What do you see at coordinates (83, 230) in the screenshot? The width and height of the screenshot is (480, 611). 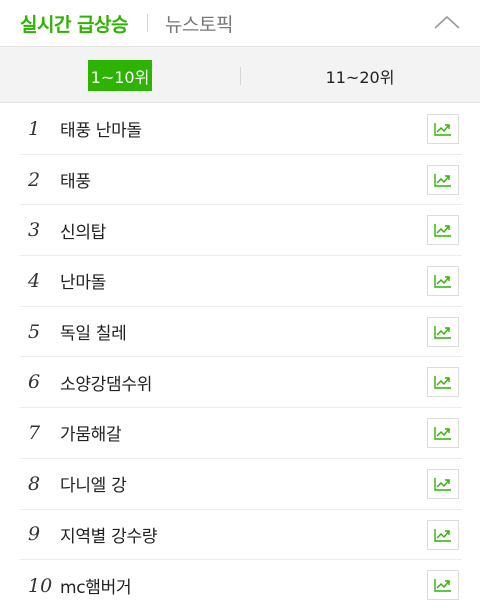 I see `keyword-link: 신의탑` at bounding box center [83, 230].